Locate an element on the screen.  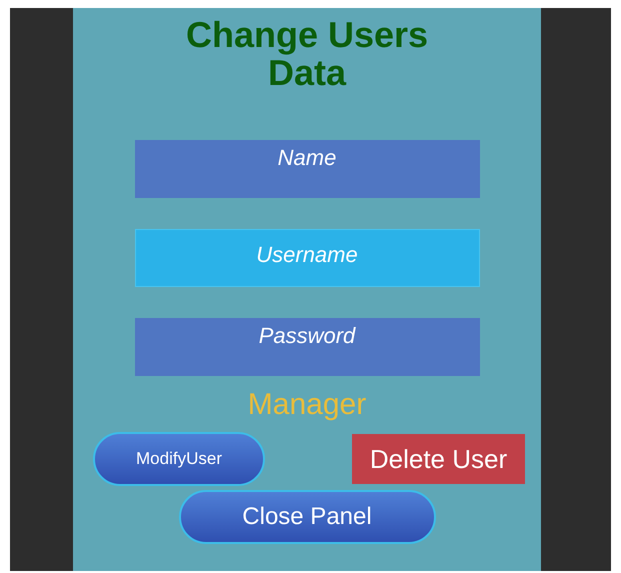
input-field: Password is located at coordinates (307, 347).